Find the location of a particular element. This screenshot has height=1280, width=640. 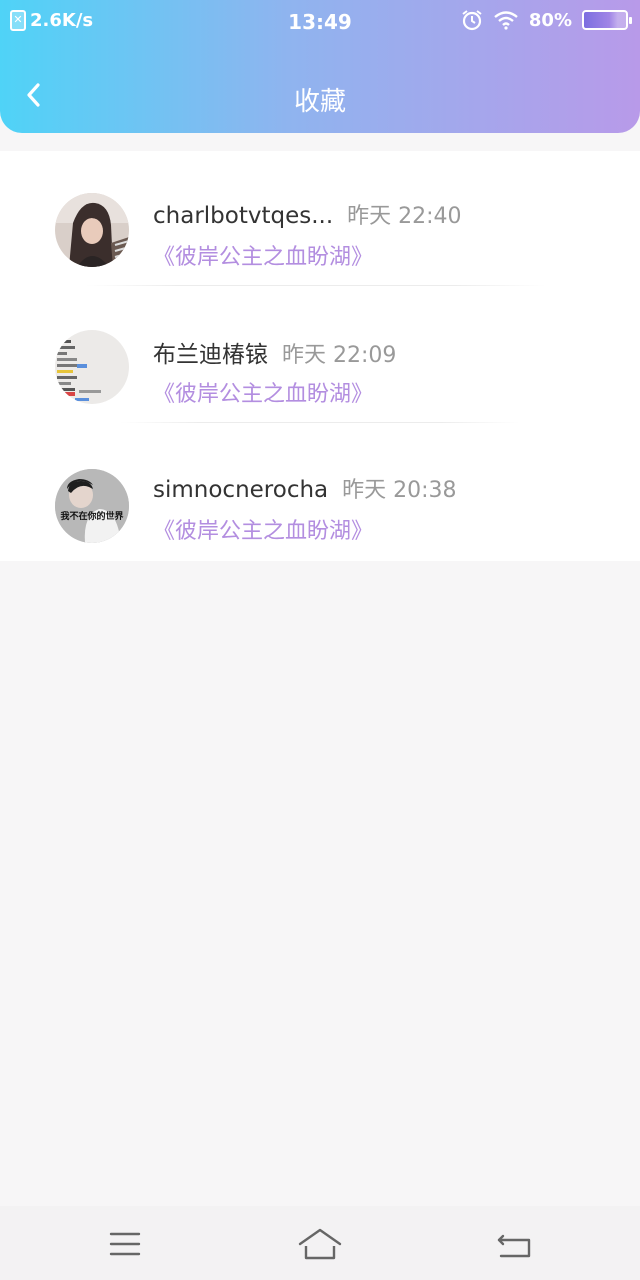

return-icon is located at coordinates (515, 1244).